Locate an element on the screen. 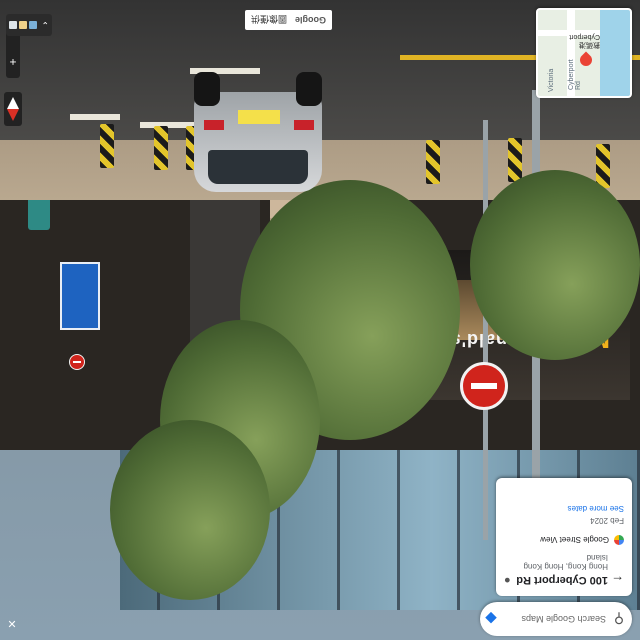 This screenshot has width=640, height=640. parked-car is located at coordinates (260, 140).